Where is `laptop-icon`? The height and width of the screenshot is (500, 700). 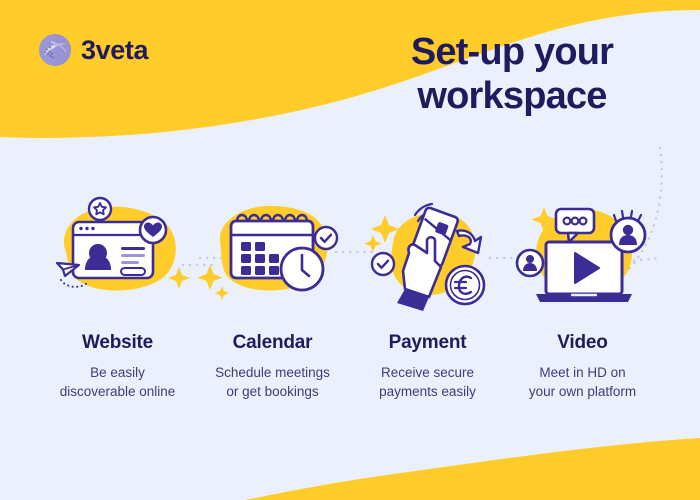 laptop-icon is located at coordinates (583, 271).